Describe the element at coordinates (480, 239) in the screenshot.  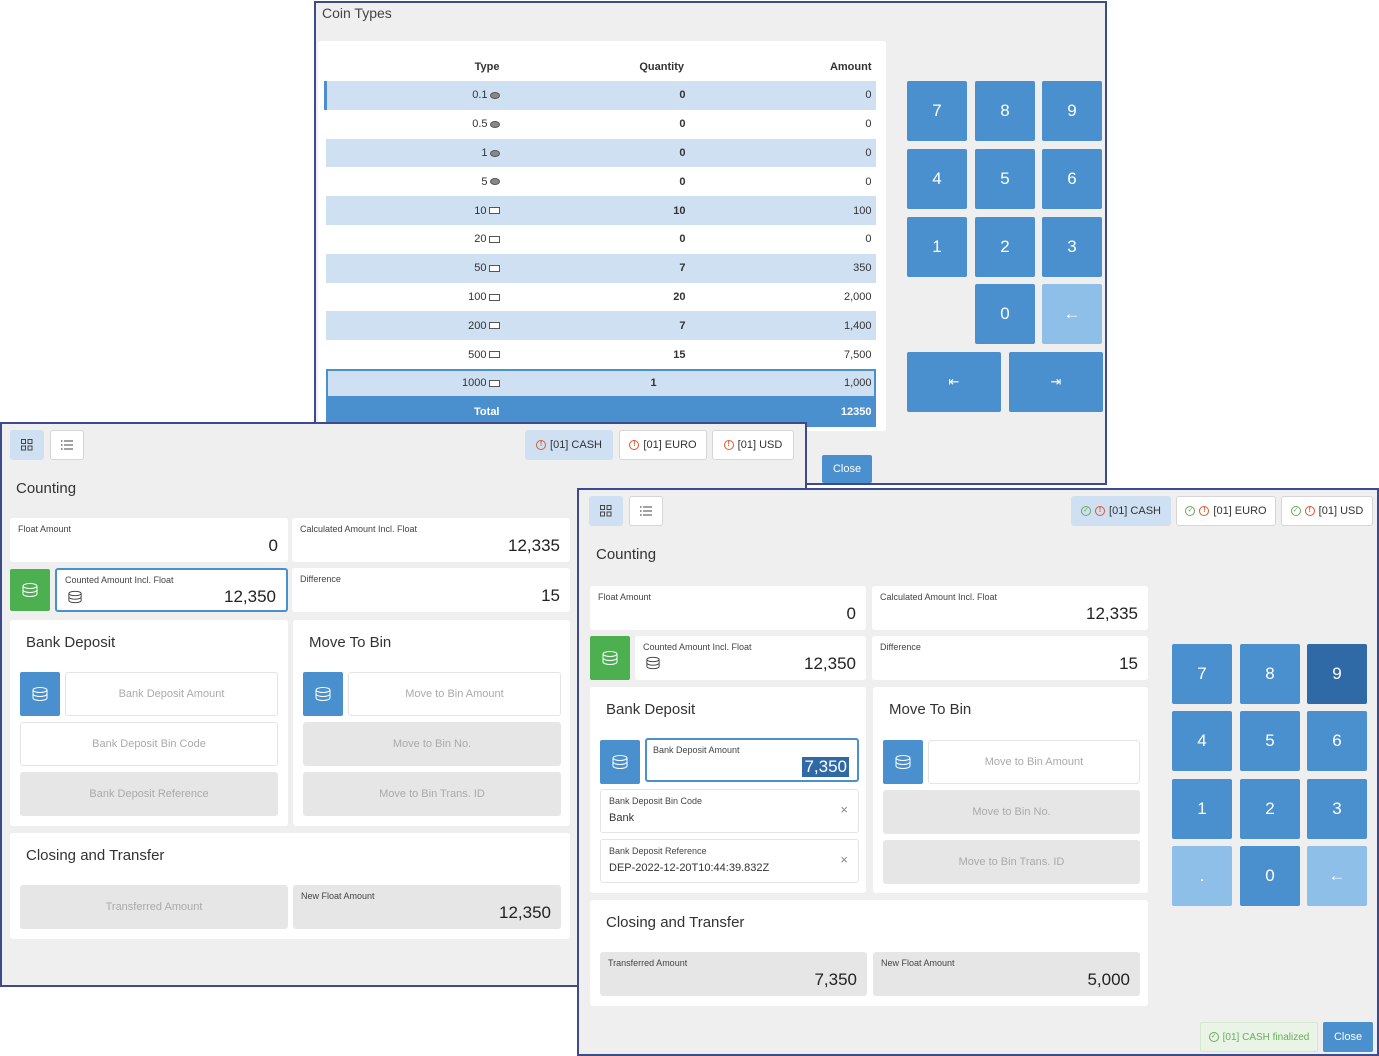
I see `coin-type-label: 20` at that location.